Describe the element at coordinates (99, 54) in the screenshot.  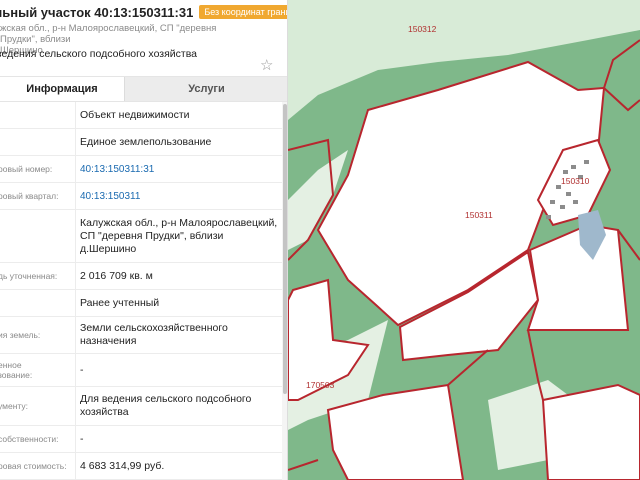
I see `land-purpose: ведения сельского подсобного хозяйства` at that location.